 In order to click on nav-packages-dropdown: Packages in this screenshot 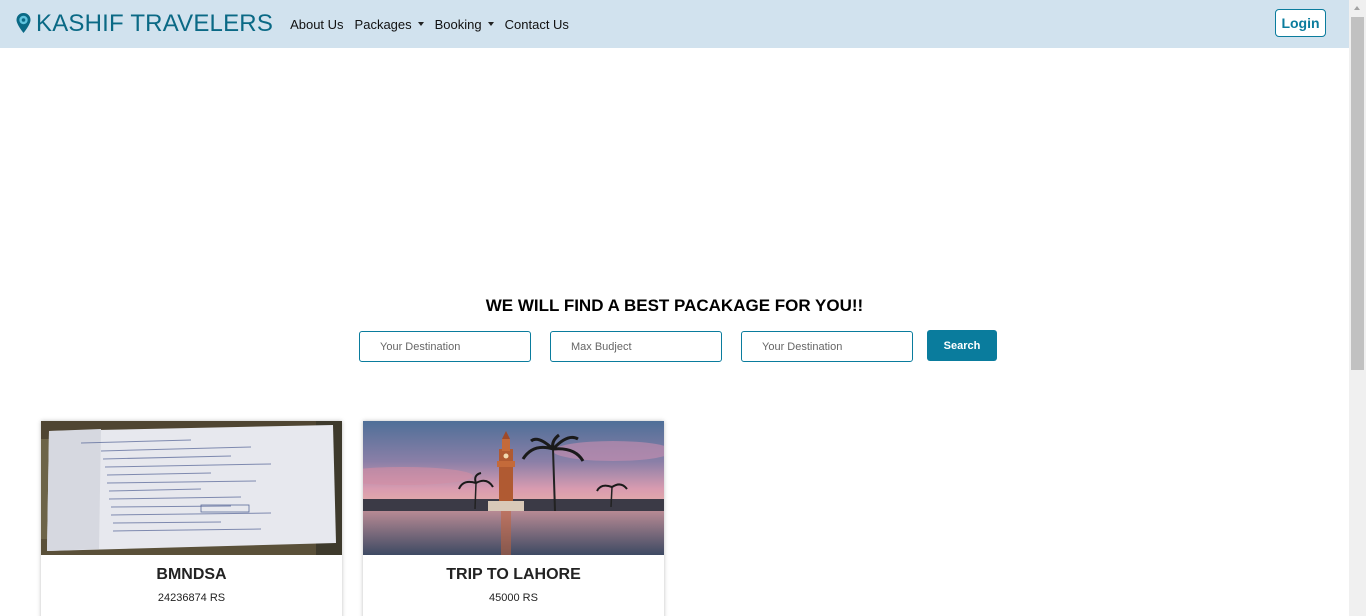, I will do `click(389, 24)`.